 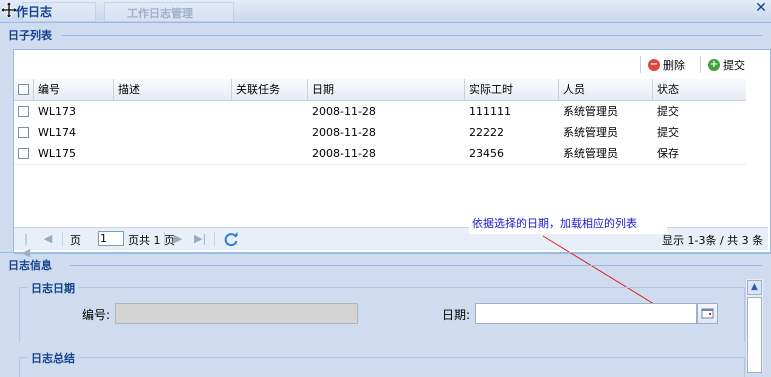 I want to click on cell-actual-hours: 22222, so click(x=486, y=132).